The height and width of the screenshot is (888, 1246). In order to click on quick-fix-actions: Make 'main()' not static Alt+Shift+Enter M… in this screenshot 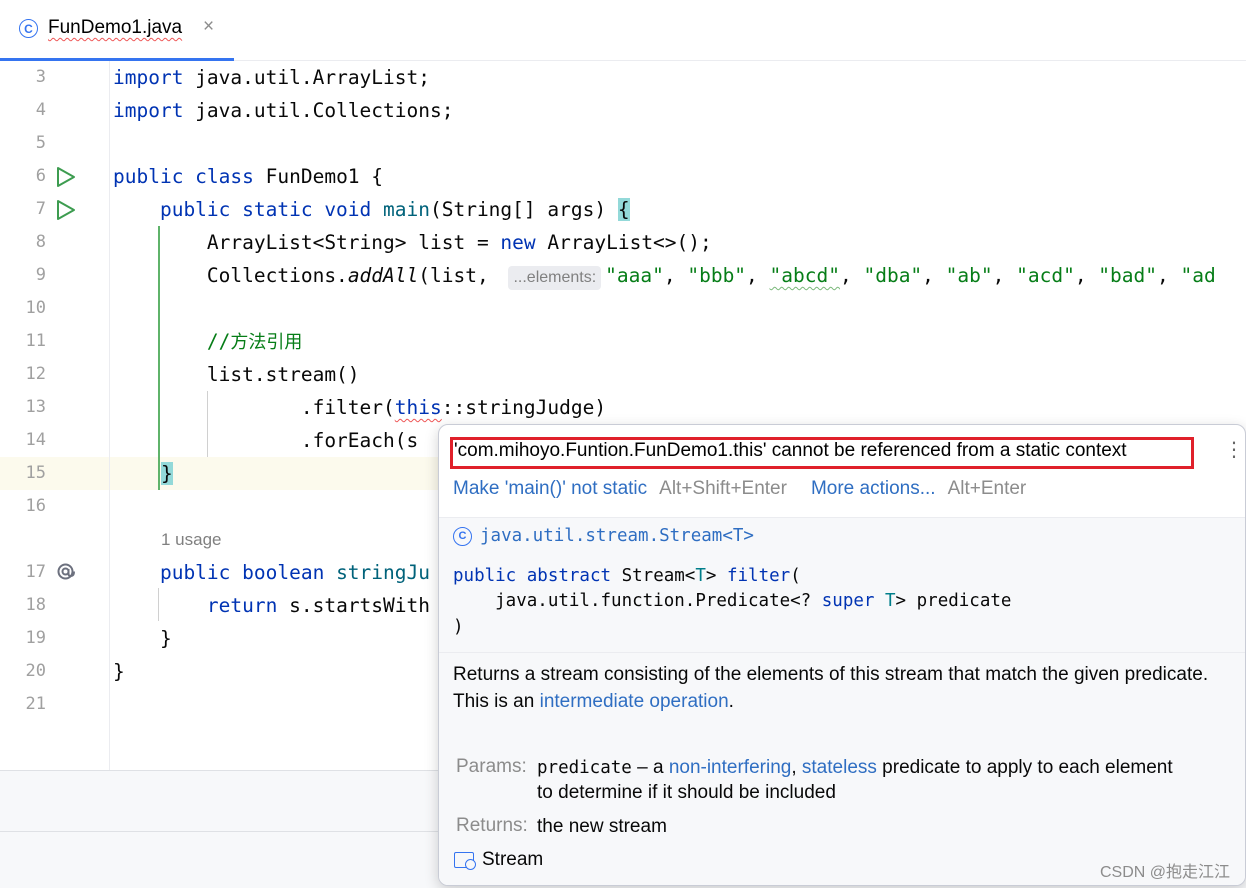, I will do `click(739, 489)`.